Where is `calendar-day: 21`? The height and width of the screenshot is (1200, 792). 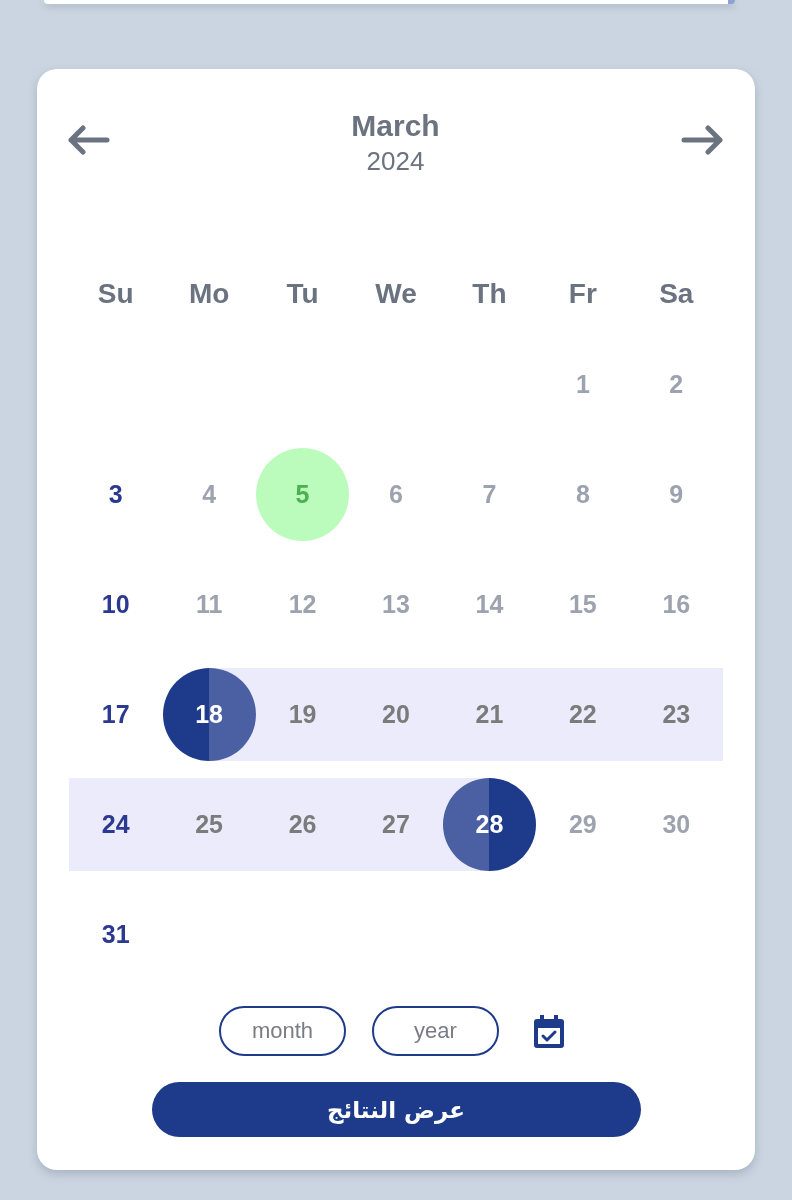
calendar-day: 21 is located at coordinates (489, 714).